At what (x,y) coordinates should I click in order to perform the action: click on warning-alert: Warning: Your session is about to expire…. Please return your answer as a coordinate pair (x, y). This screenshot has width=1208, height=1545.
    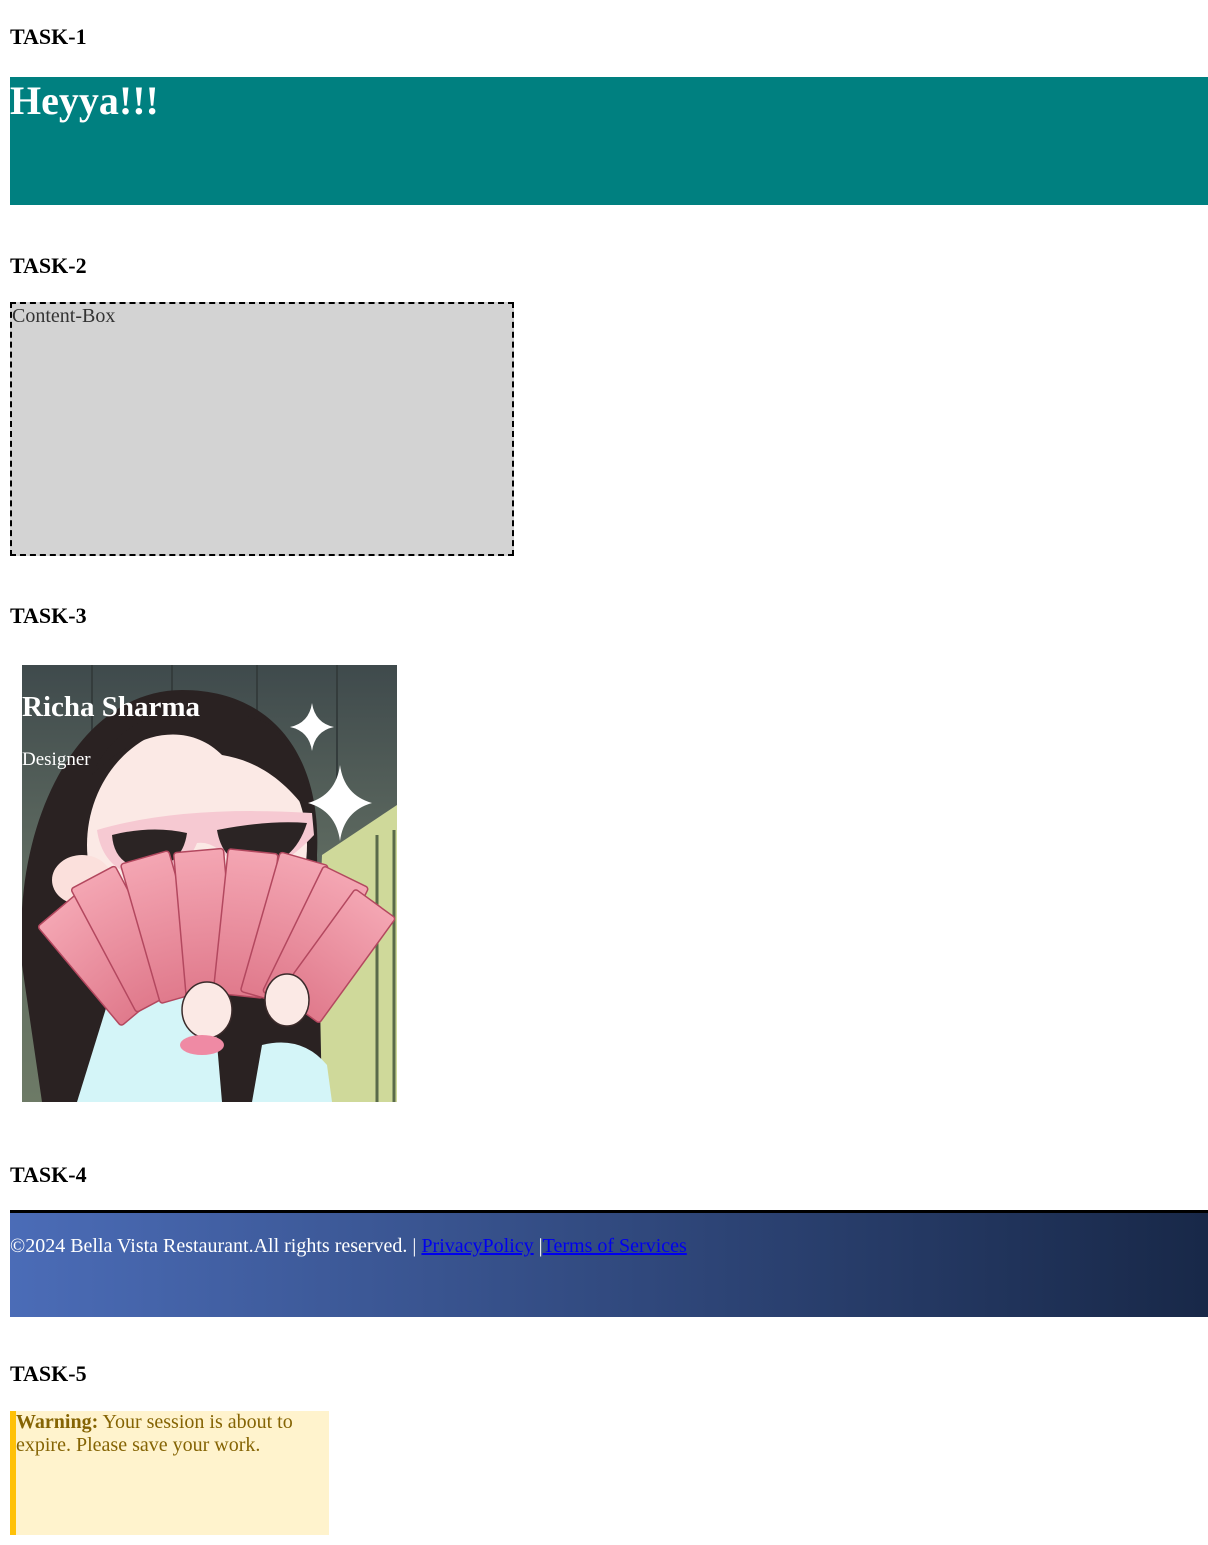
    Looking at the image, I should click on (169, 1473).